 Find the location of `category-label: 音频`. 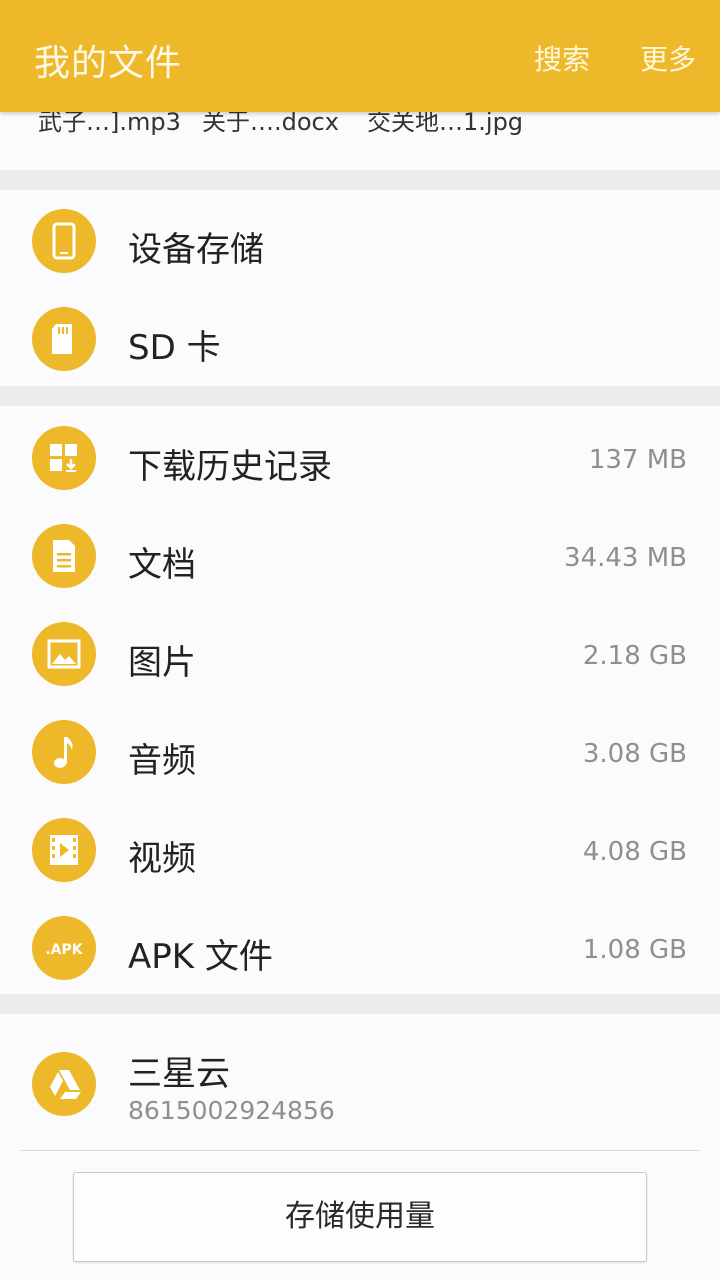

category-label: 音频 is located at coordinates (162, 761).